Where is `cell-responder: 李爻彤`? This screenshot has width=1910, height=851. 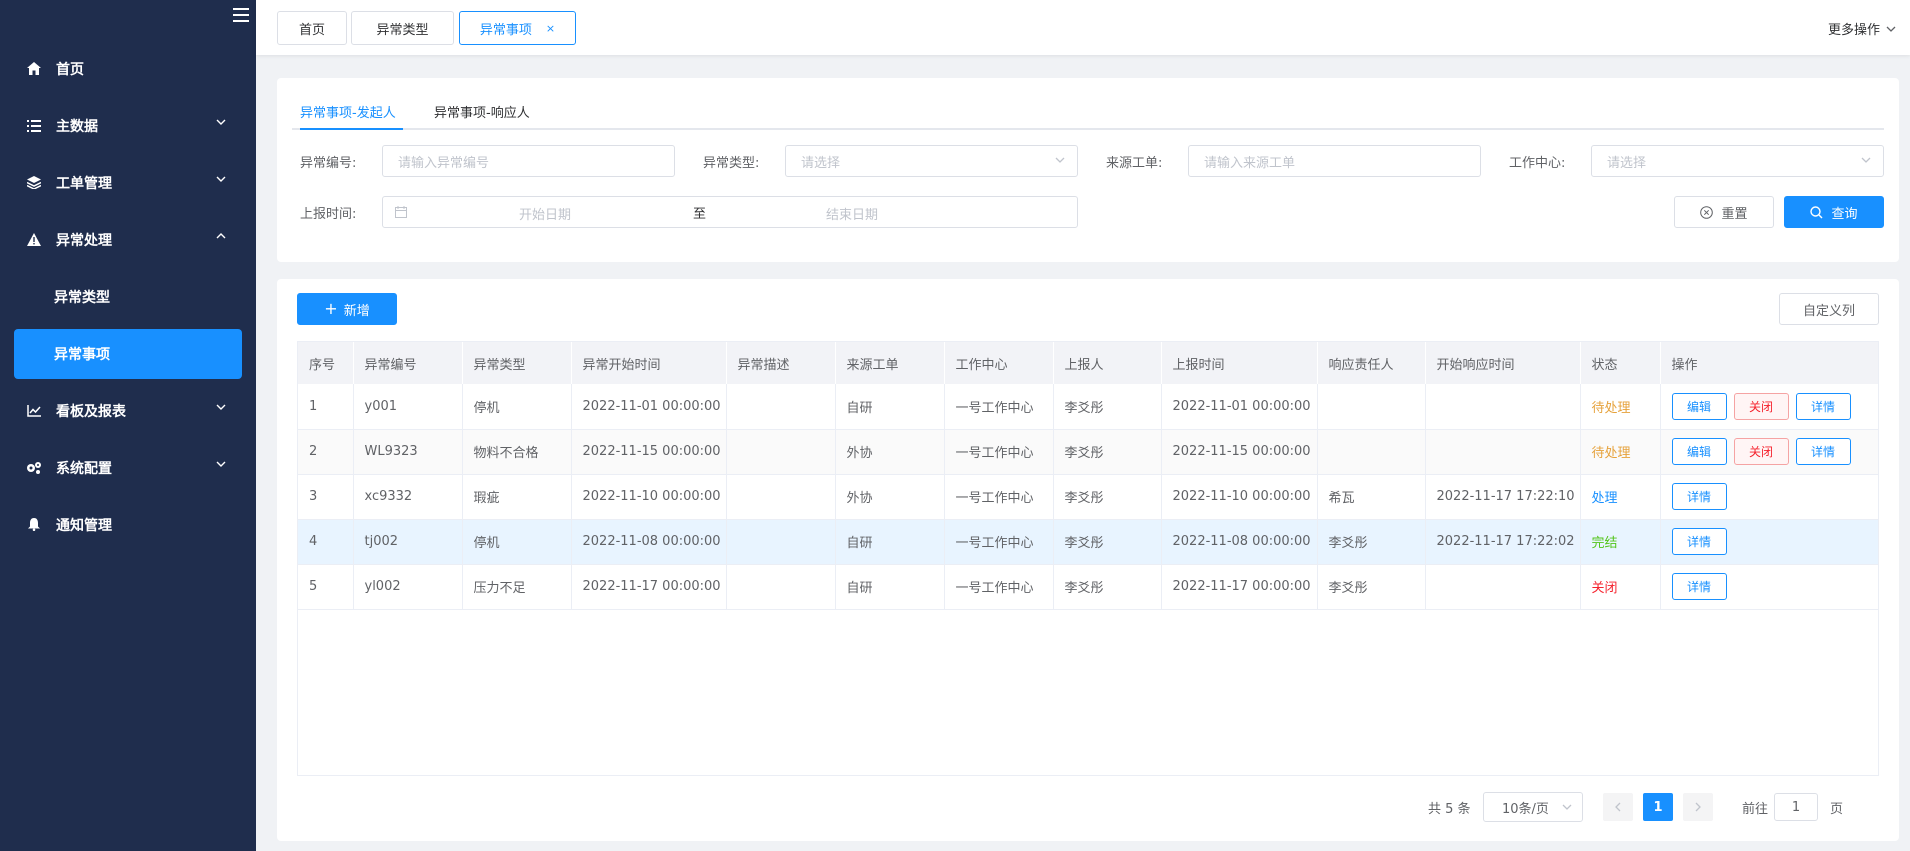
cell-responder: 李爻彤 is located at coordinates (1371, 587).